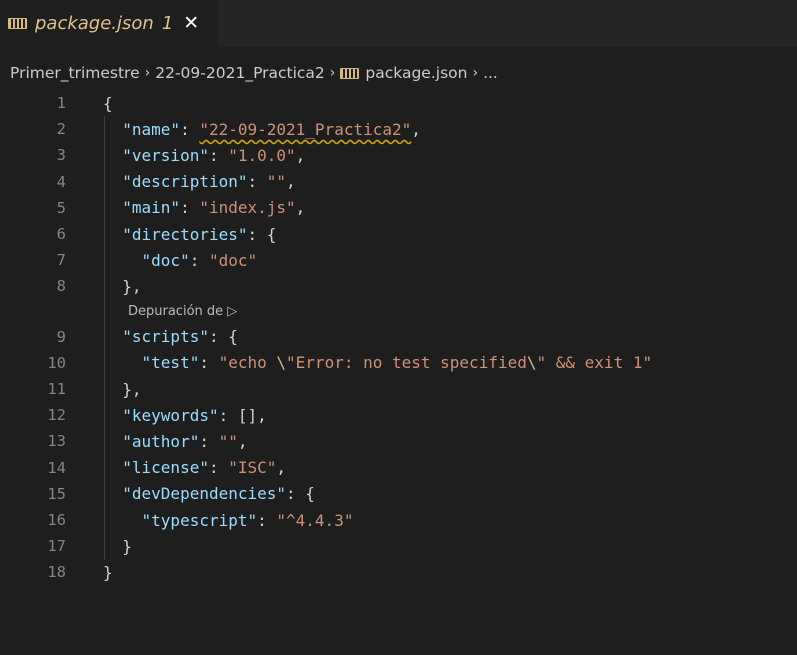 The width and height of the screenshot is (797, 655). I want to click on close-icon: ✕, so click(191, 23).